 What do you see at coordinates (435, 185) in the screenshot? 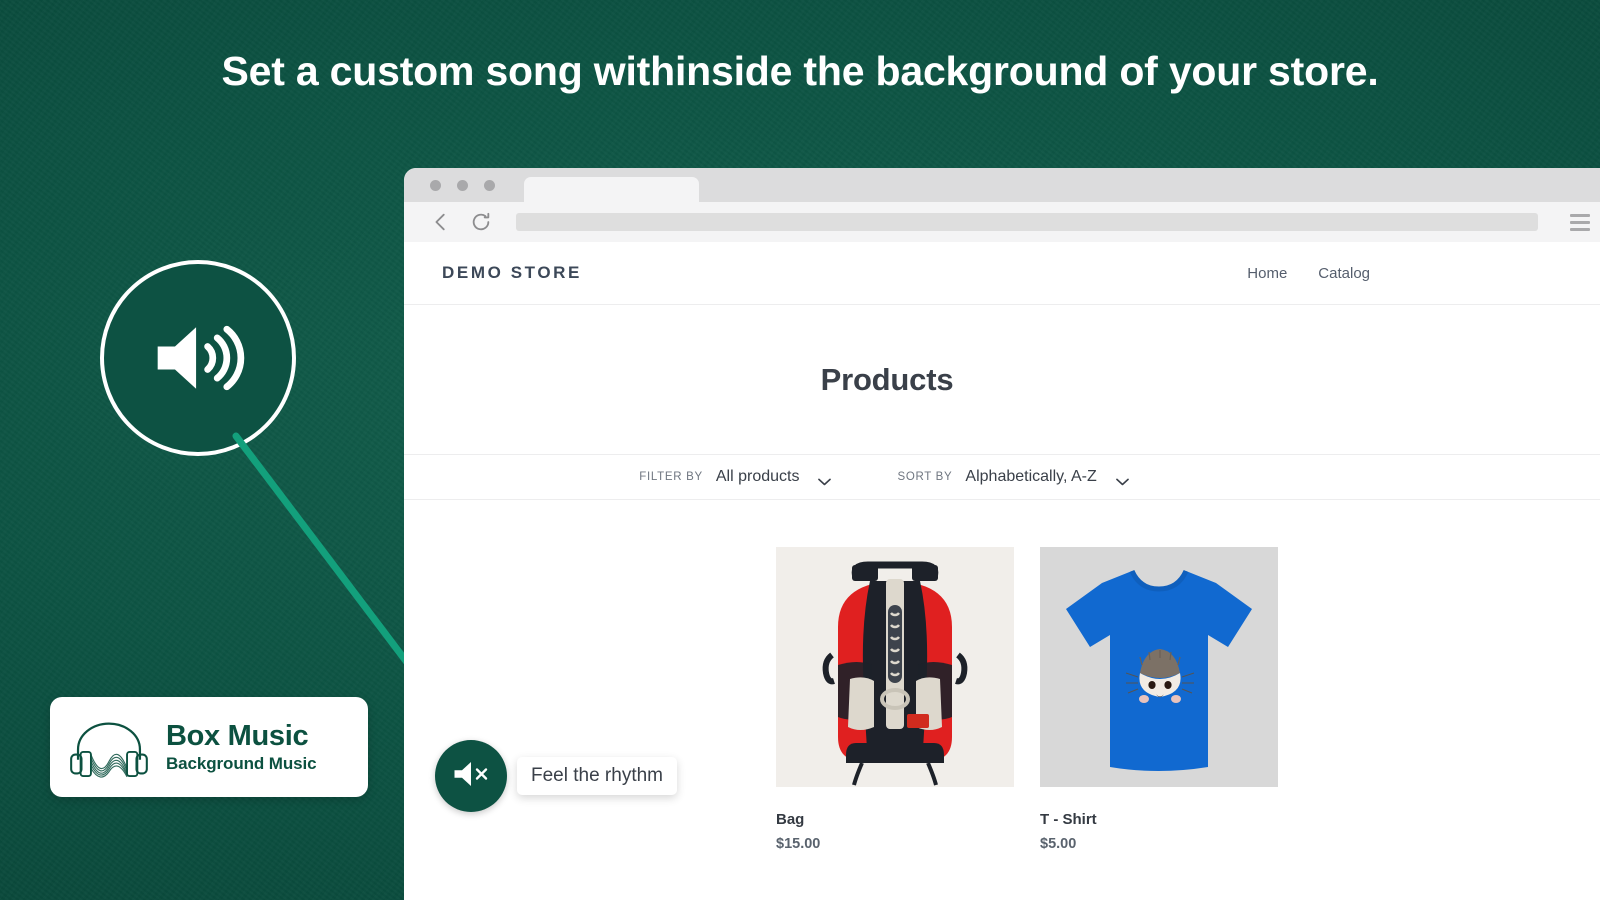
I see `window-close-dot` at bounding box center [435, 185].